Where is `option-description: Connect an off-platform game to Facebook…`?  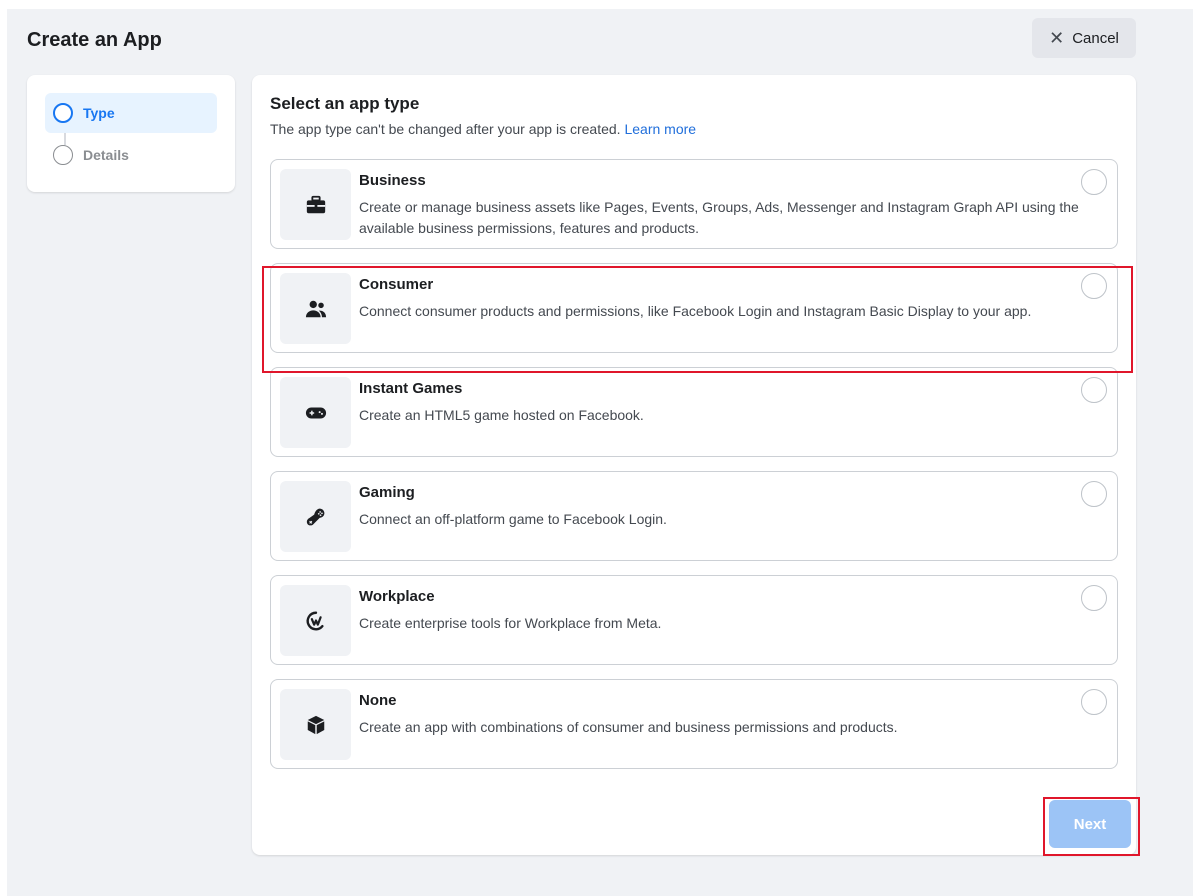
option-description: Connect an off-platform game to Facebook… is located at coordinates (513, 519).